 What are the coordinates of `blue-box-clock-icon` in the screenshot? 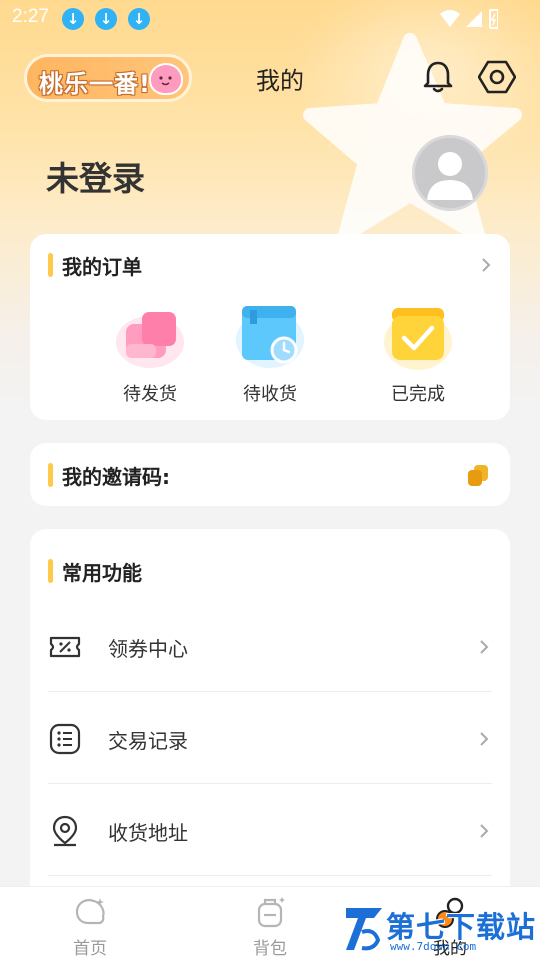 It's located at (270, 336).